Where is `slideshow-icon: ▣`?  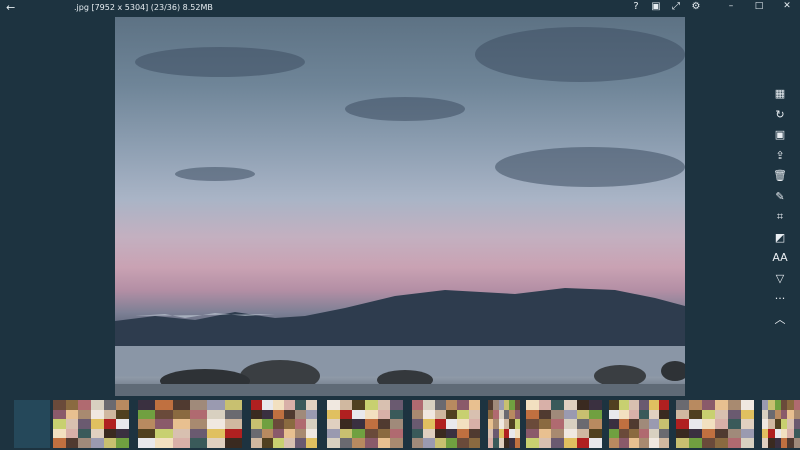 slideshow-icon: ▣ is located at coordinates (780, 135).